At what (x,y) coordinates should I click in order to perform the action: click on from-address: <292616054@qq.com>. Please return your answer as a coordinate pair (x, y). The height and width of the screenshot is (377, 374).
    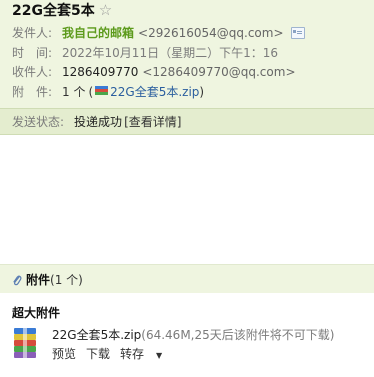
    Looking at the image, I should click on (211, 32).